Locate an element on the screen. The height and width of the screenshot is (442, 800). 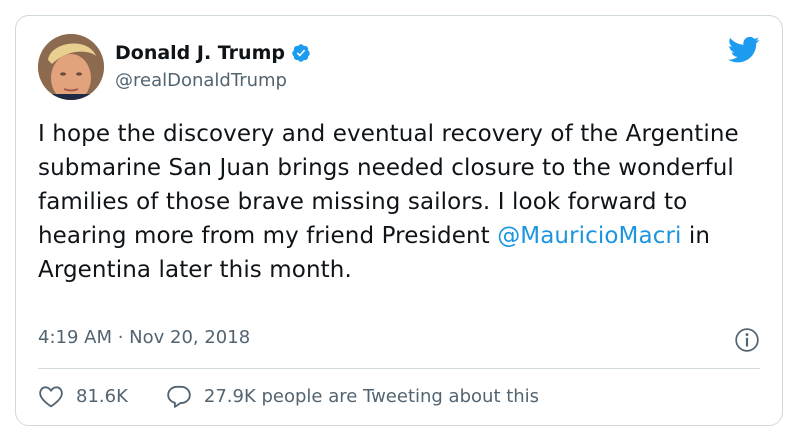
display-name: Donald J. Trump is located at coordinates (200, 53).